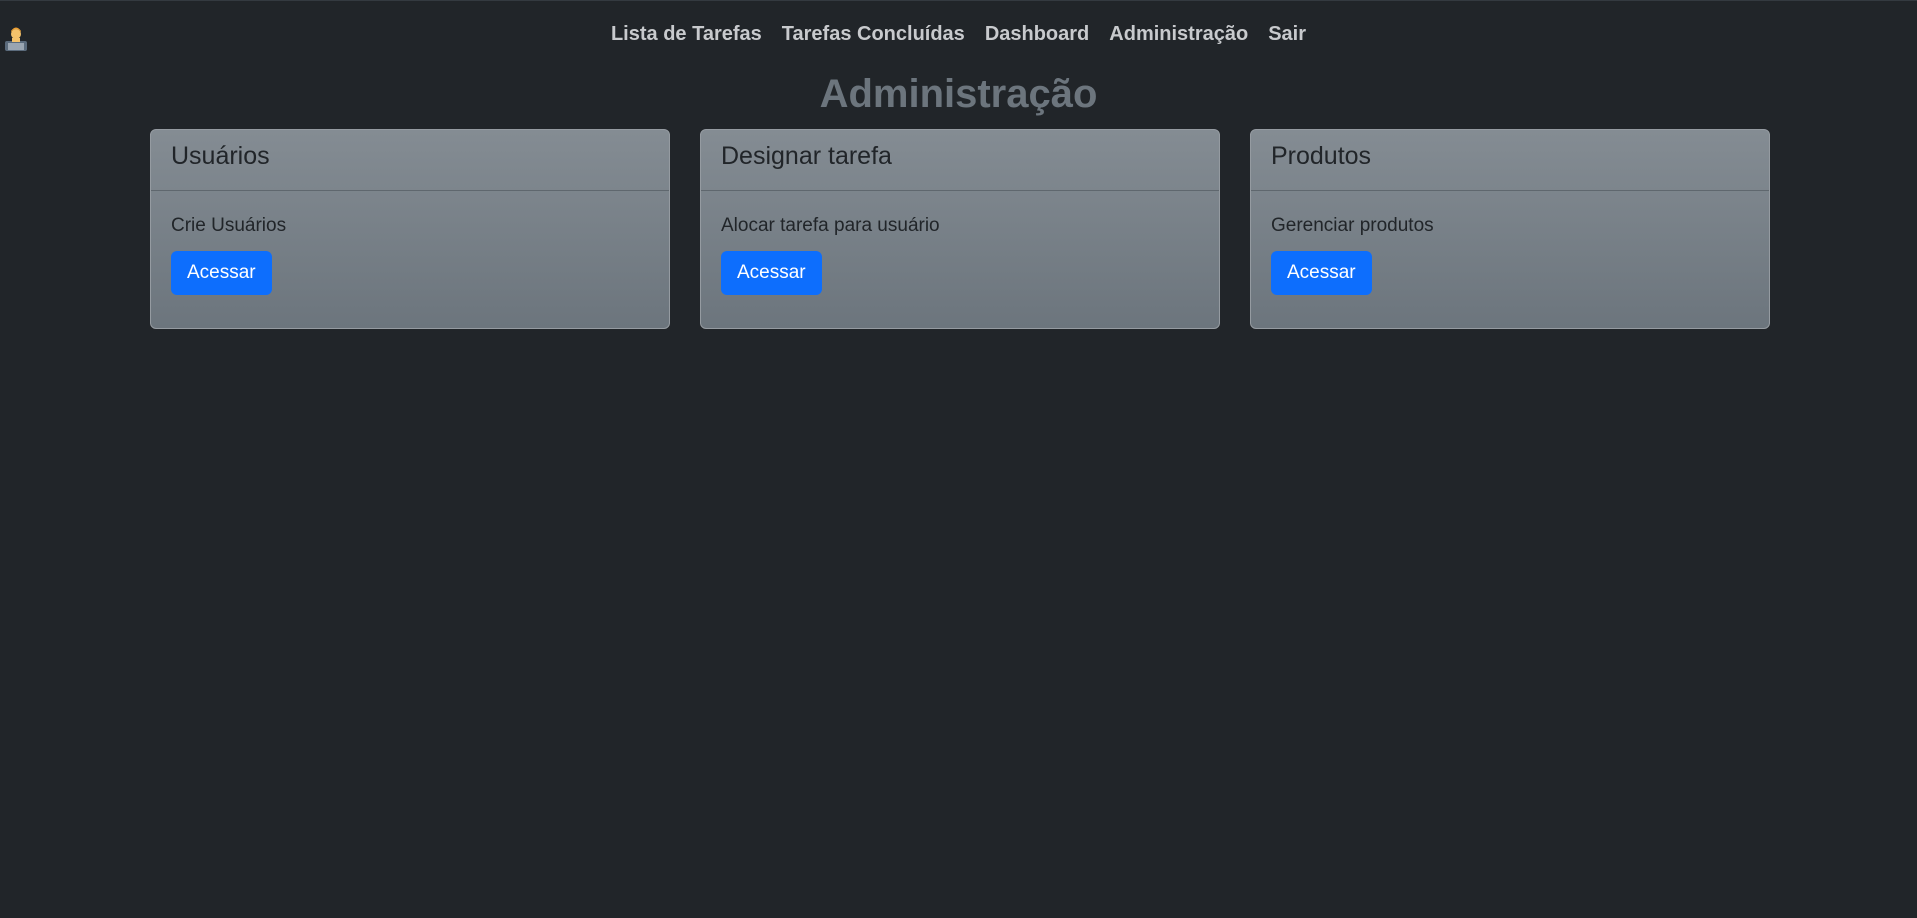 This screenshot has height=918, width=1917. Describe the element at coordinates (958, 94) in the screenshot. I see `page-title: Administração` at that location.